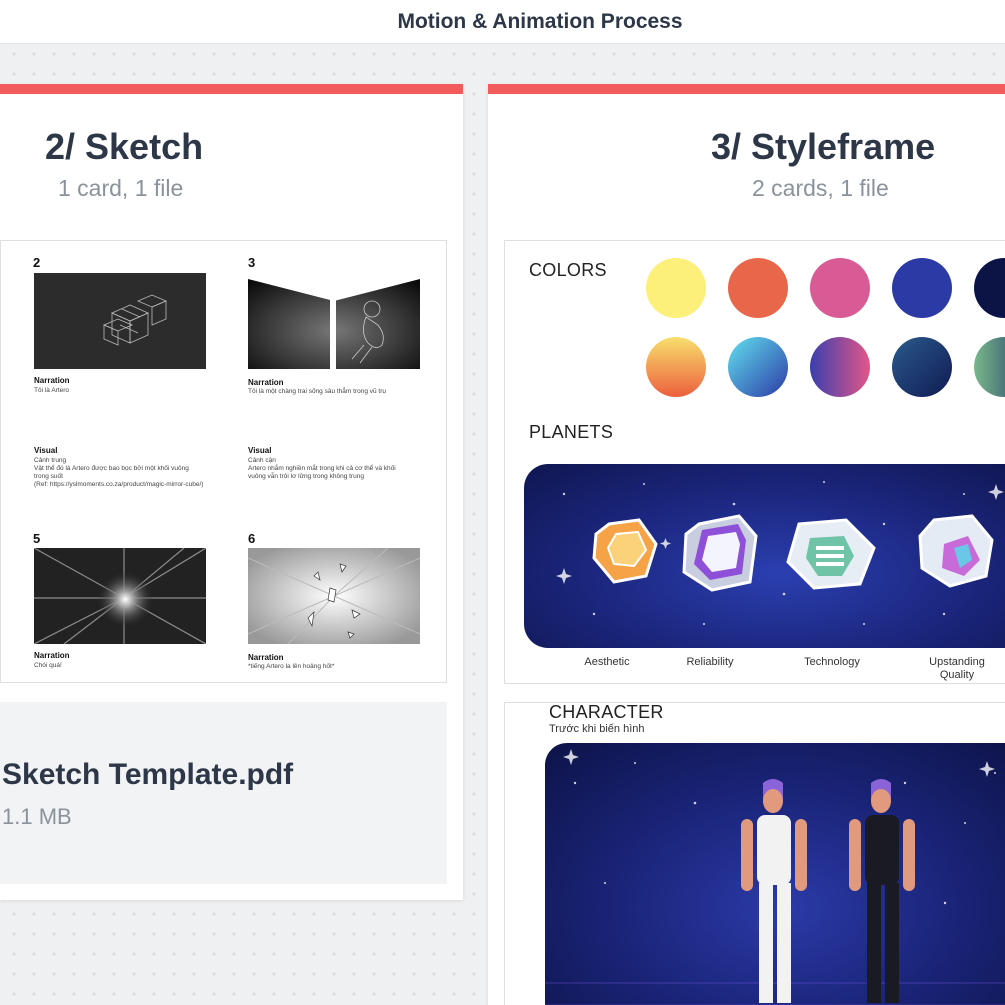 The image size is (1005, 1005). Describe the element at coordinates (571, 432) in the screenshot. I see `planets-label: PLANETS` at that location.